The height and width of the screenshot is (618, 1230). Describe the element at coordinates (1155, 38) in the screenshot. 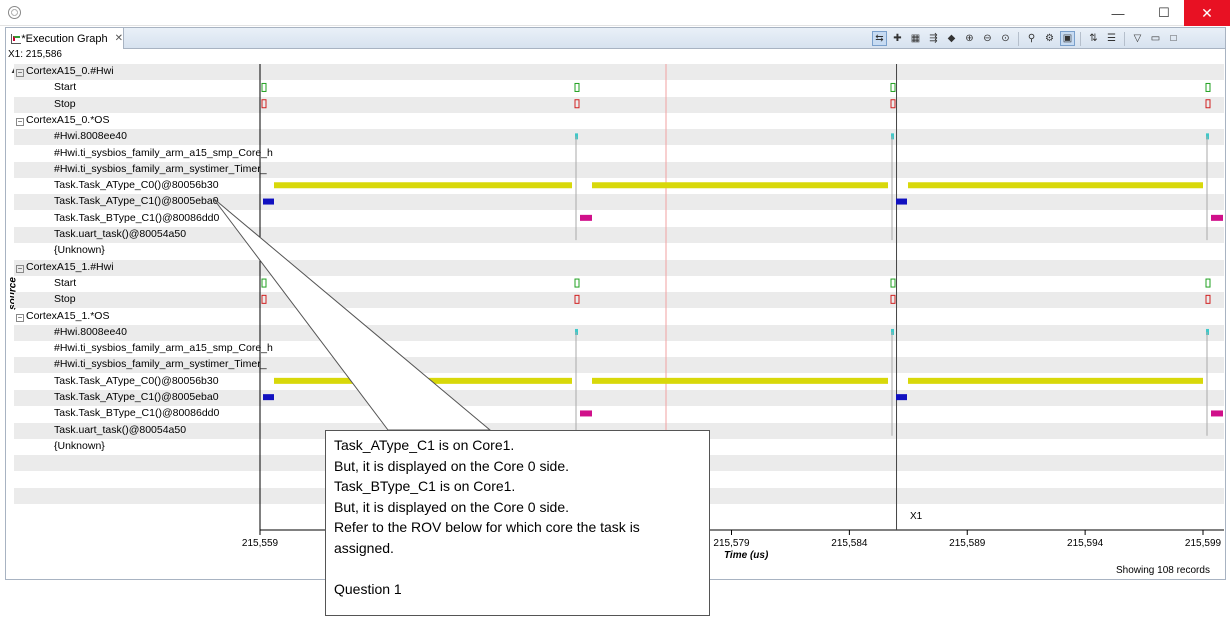

I see `minimize-icon: ▭` at that location.